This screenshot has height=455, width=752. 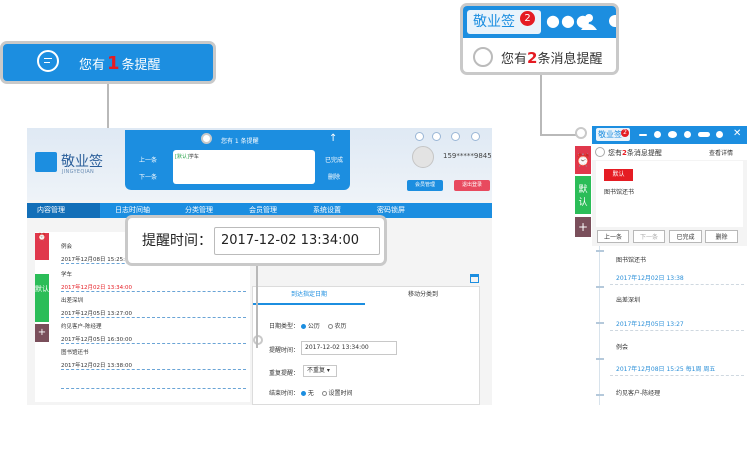 What do you see at coordinates (635, 153) in the screenshot?
I see `widget-notice-text: 您有2条消息提醒` at bounding box center [635, 153].